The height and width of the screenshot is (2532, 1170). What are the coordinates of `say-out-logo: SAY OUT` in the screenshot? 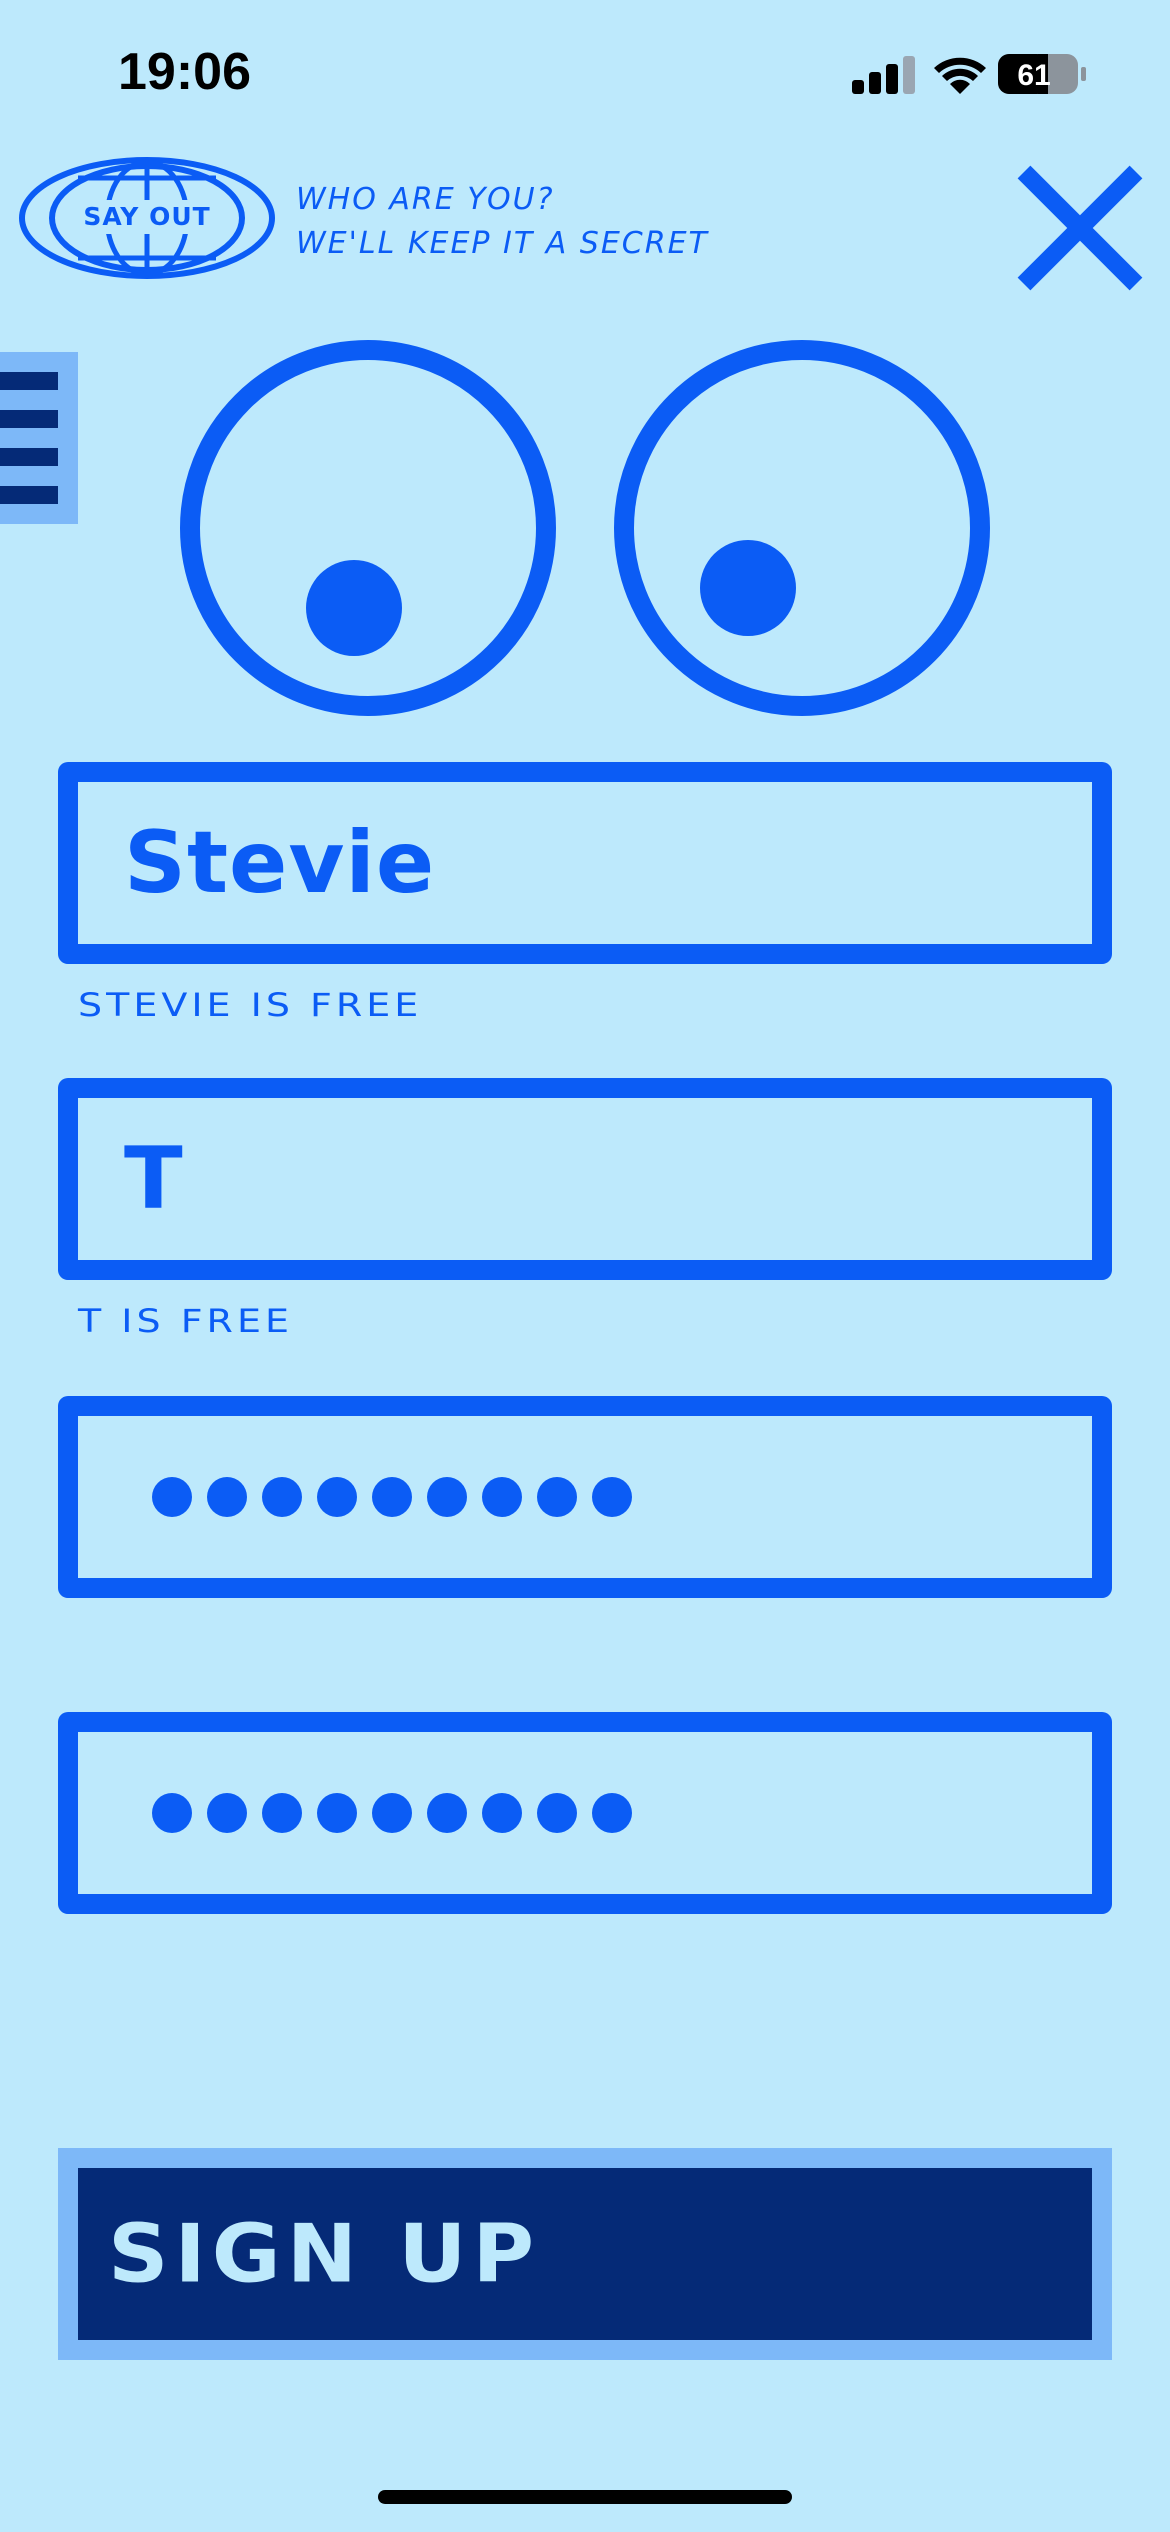 It's located at (147, 218).